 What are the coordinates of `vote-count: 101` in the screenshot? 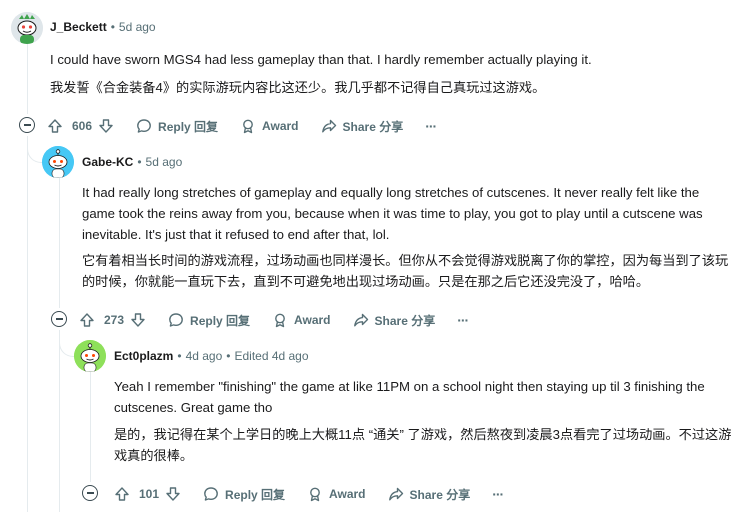 It's located at (149, 494).